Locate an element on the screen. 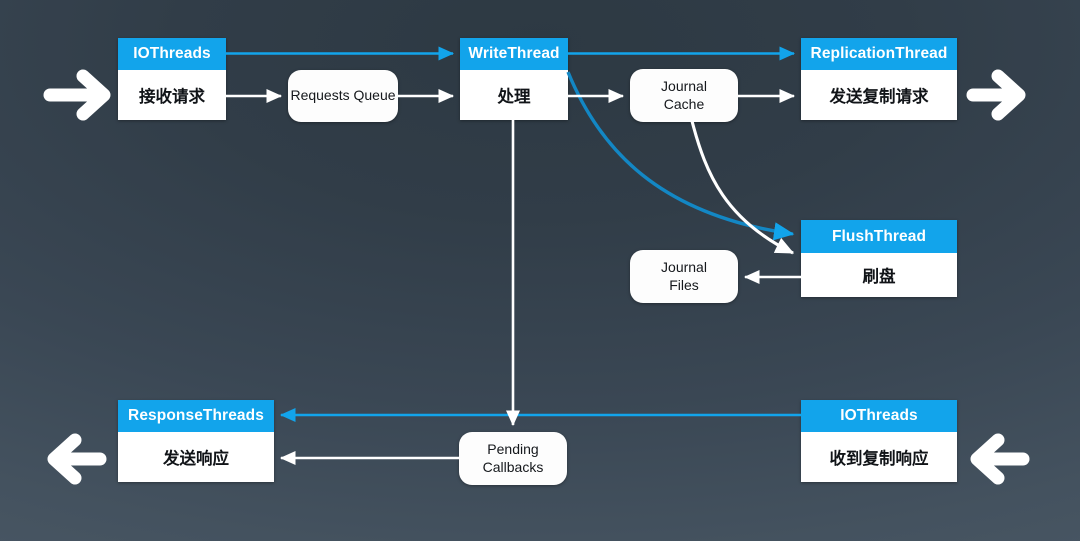  node-requests-queue-label: Requests Queue is located at coordinates (343, 95).